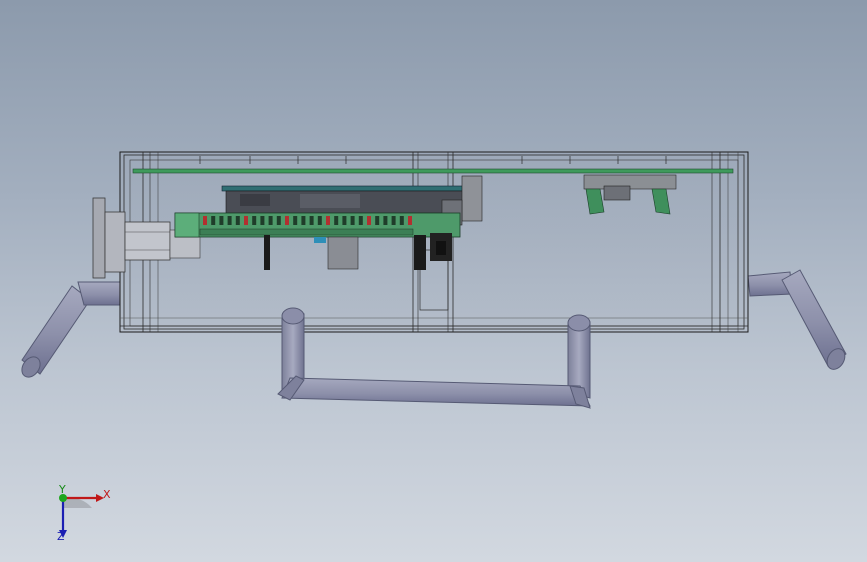 Image resolution: width=867 pixels, height=562 pixels. What do you see at coordinates (107, 494) in the screenshot?
I see `x-axis-label: X` at bounding box center [107, 494].